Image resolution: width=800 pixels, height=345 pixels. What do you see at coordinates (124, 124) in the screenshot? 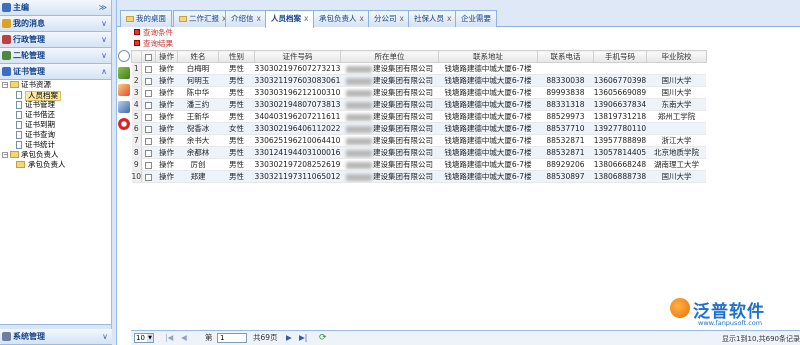
I see `delete-icon` at bounding box center [124, 124].